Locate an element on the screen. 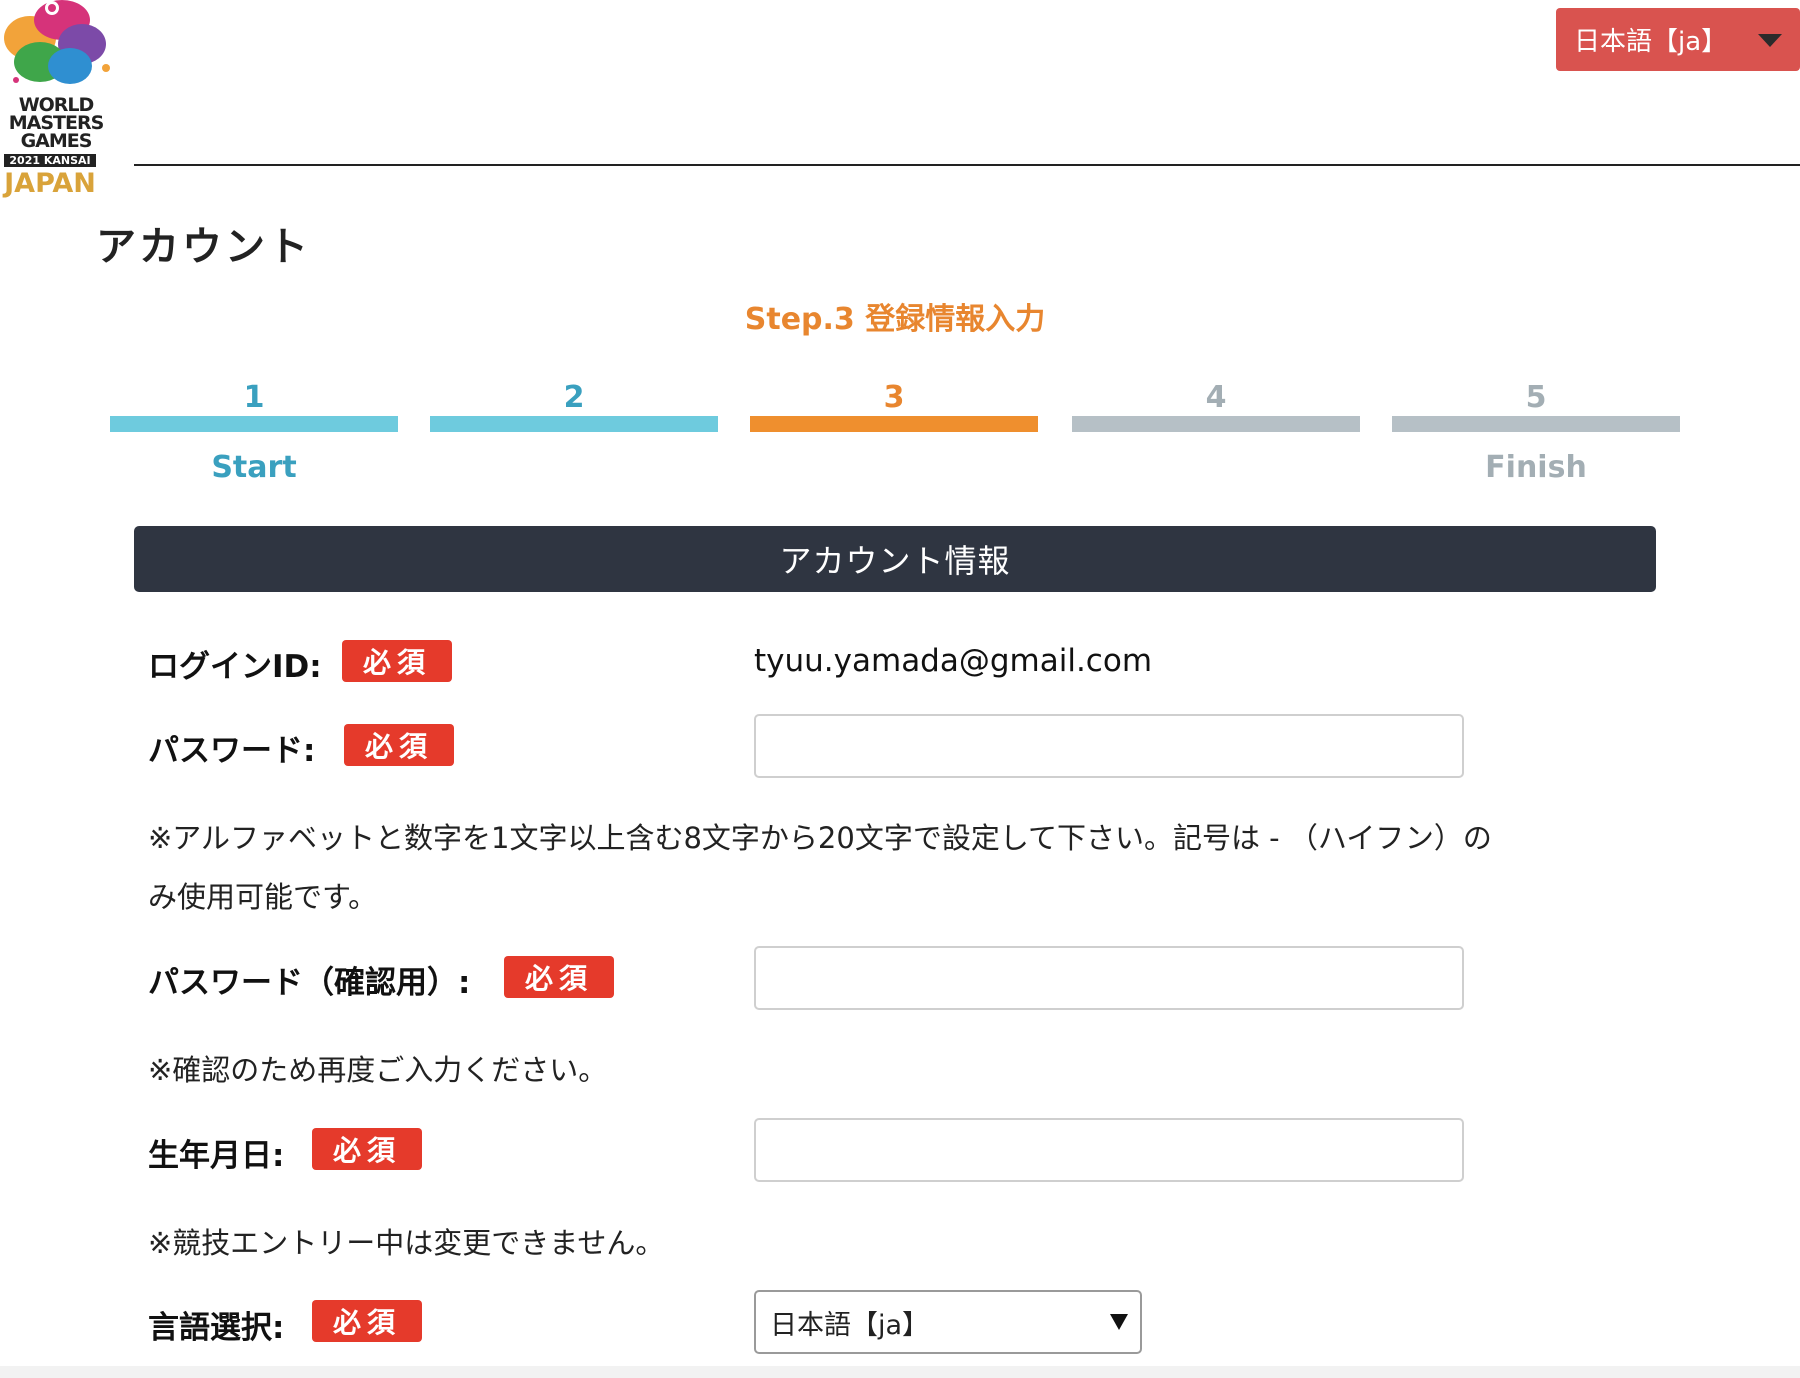 The image size is (1800, 1378). login-id-label: ログインID: is located at coordinates (235, 667).